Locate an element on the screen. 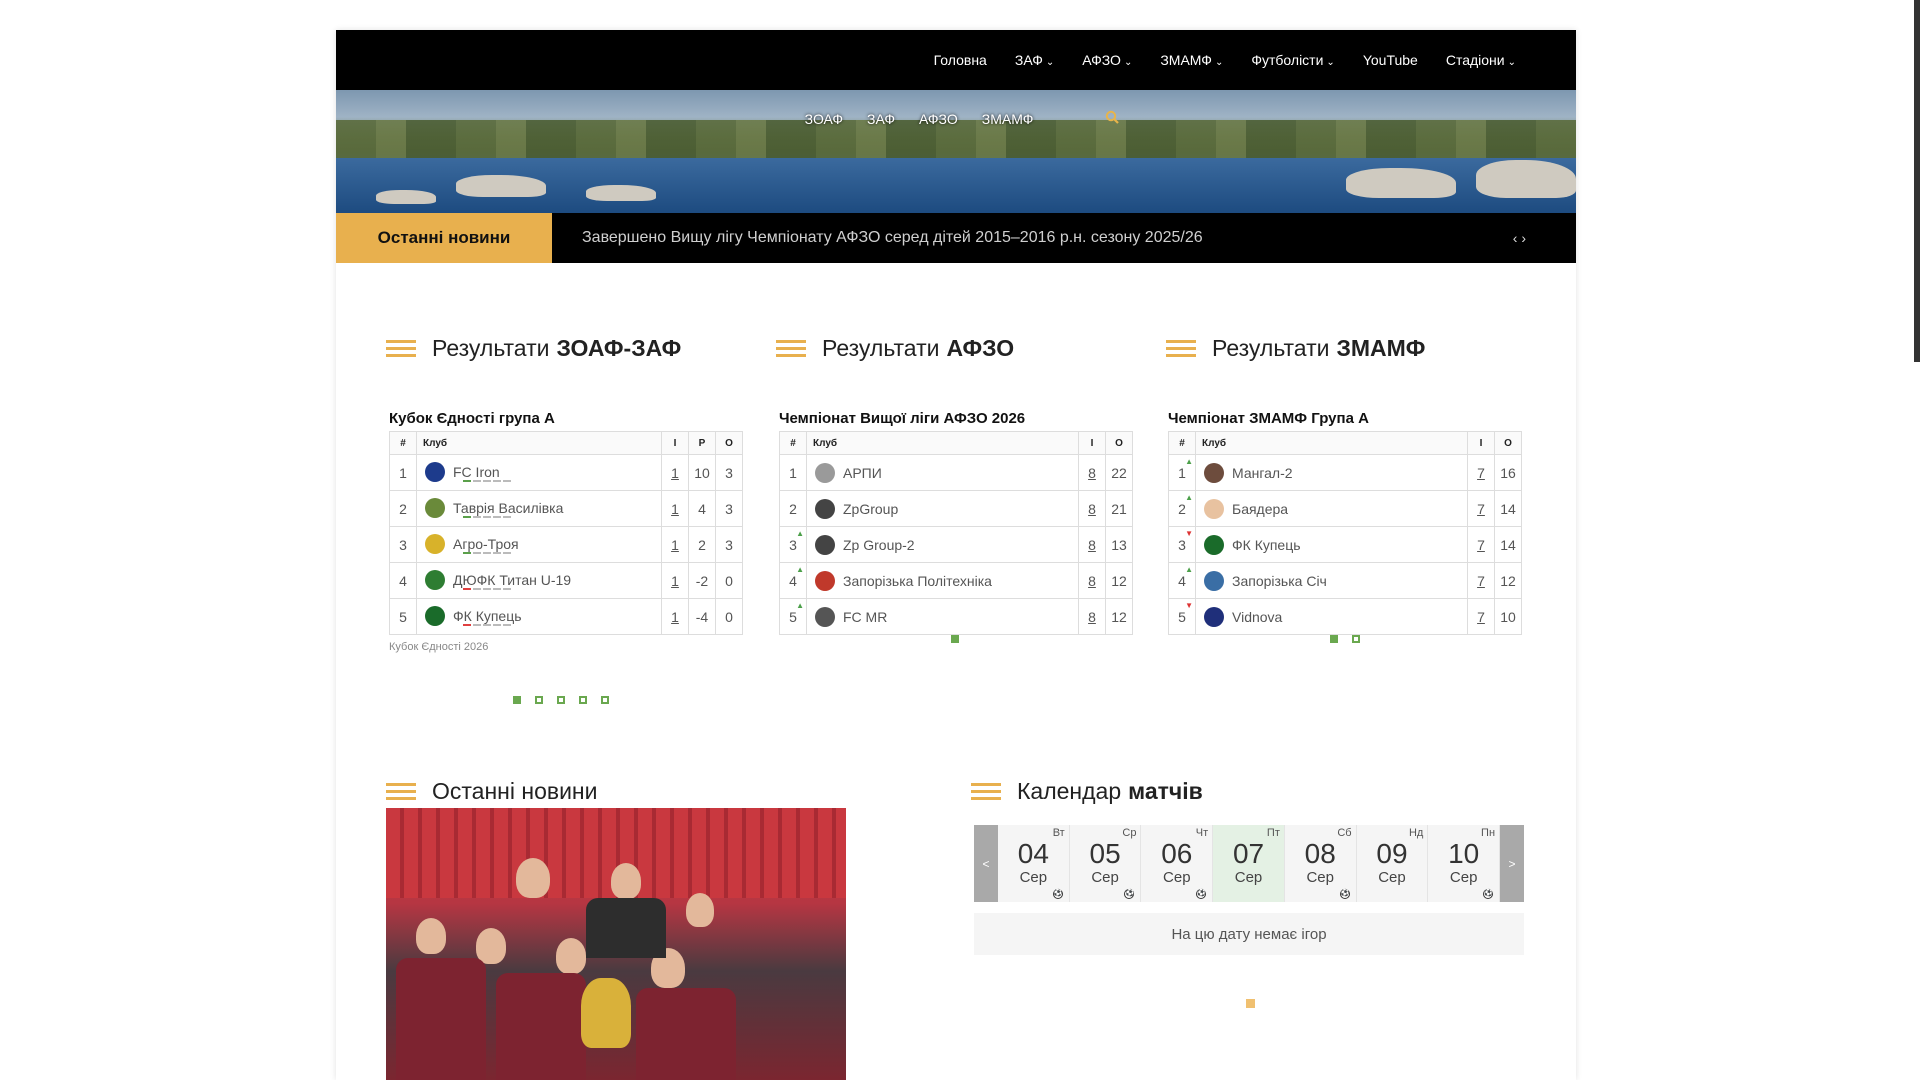 This screenshot has width=1920, height=1080. subnav-item-zaf: ЗАФ is located at coordinates (881, 119).